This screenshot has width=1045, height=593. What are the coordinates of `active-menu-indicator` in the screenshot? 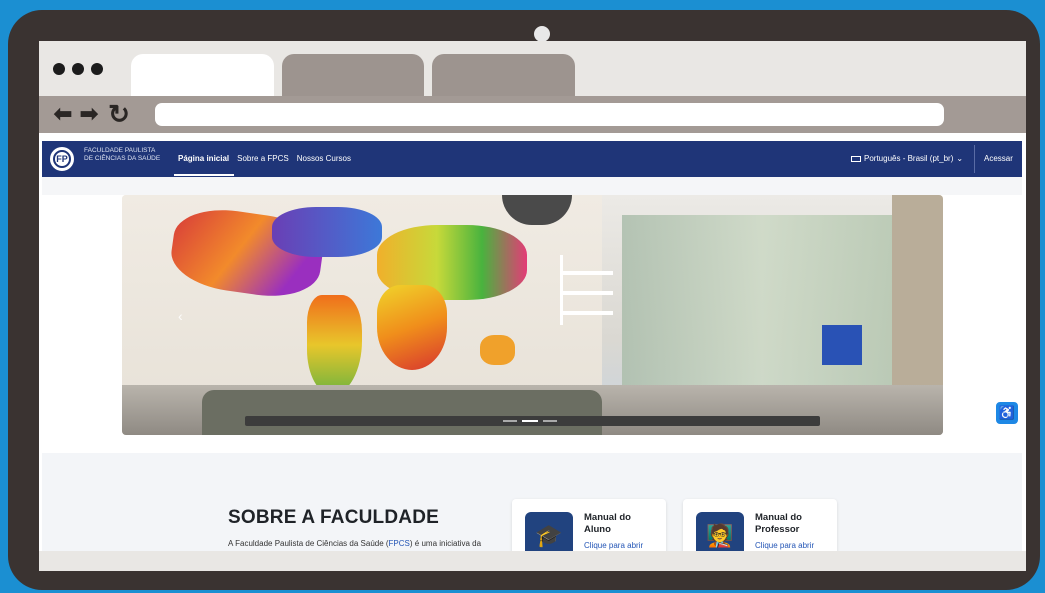 It's located at (204, 175).